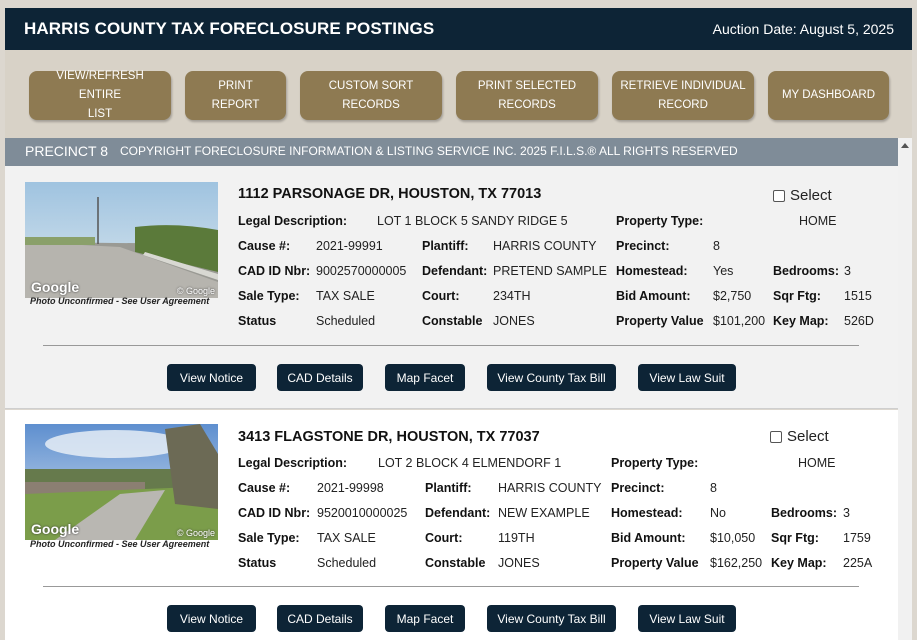  What do you see at coordinates (441, 296) in the screenshot?
I see `court-label: Court:` at bounding box center [441, 296].